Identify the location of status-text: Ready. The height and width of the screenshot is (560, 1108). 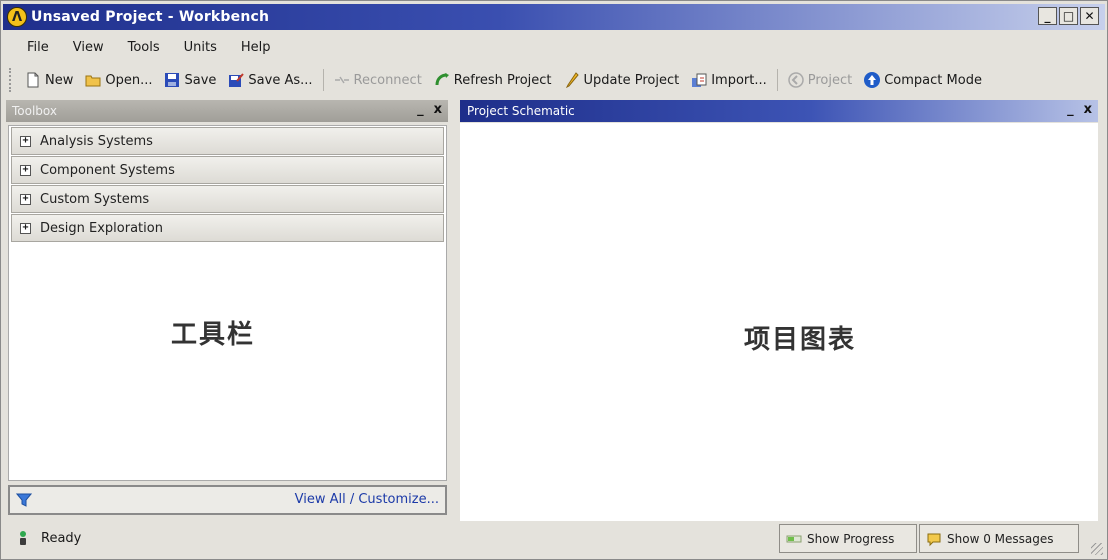
(61, 538).